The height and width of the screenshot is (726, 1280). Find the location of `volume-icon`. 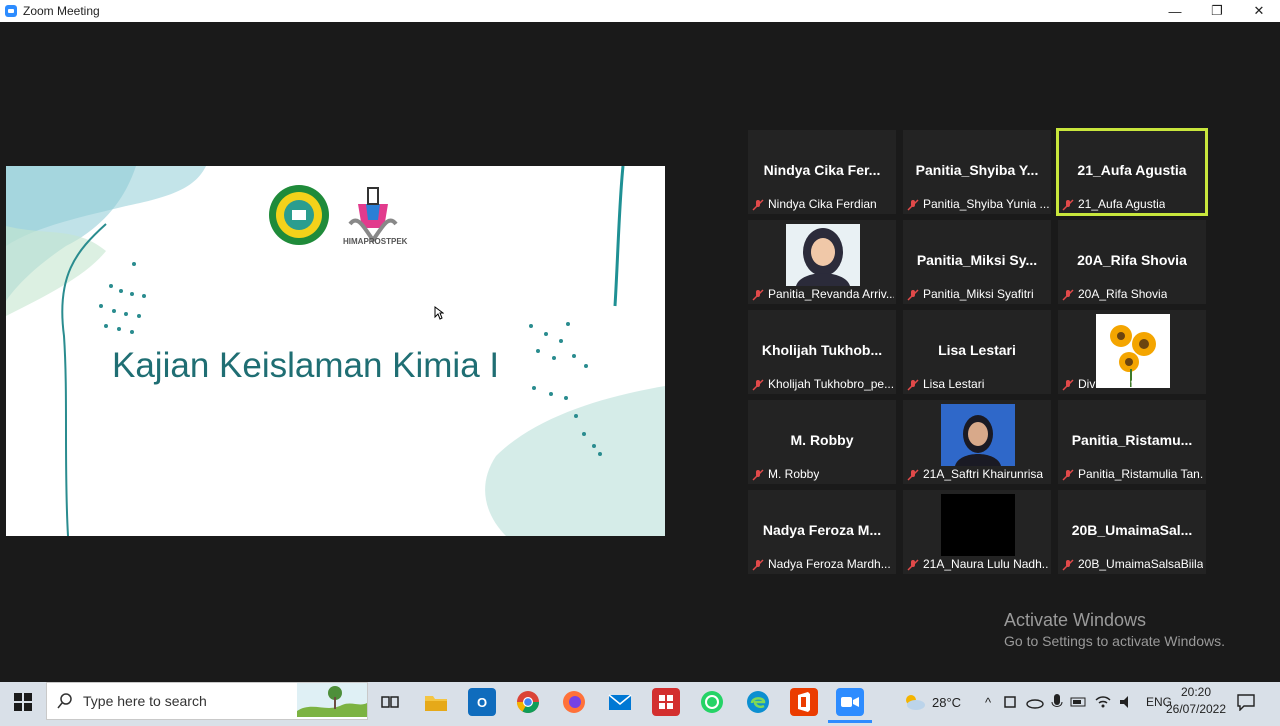

volume-icon is located at coordinates (1127, 702).